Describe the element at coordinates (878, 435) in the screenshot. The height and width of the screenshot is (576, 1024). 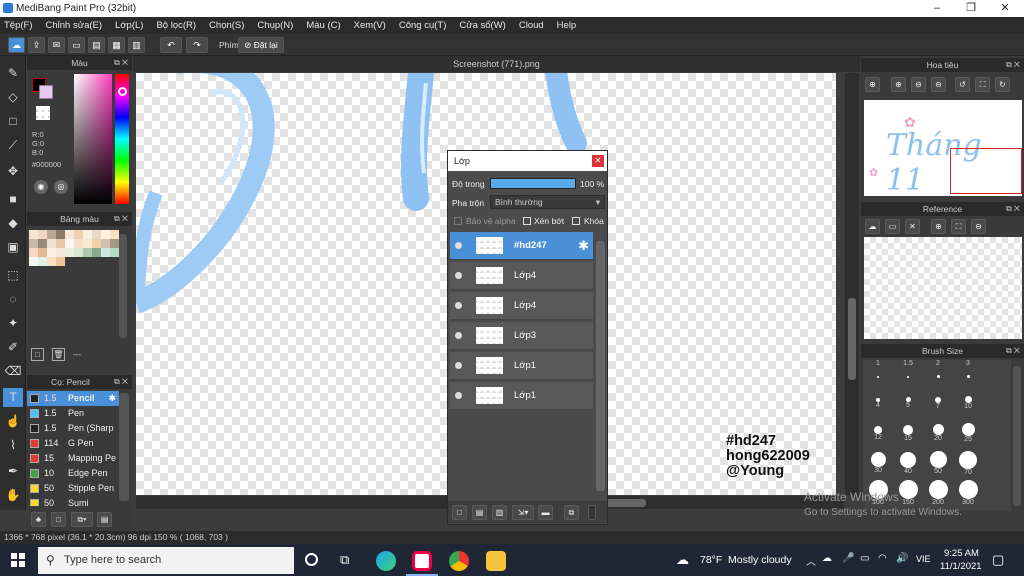
I see `brush-size-option: 12` at that location.